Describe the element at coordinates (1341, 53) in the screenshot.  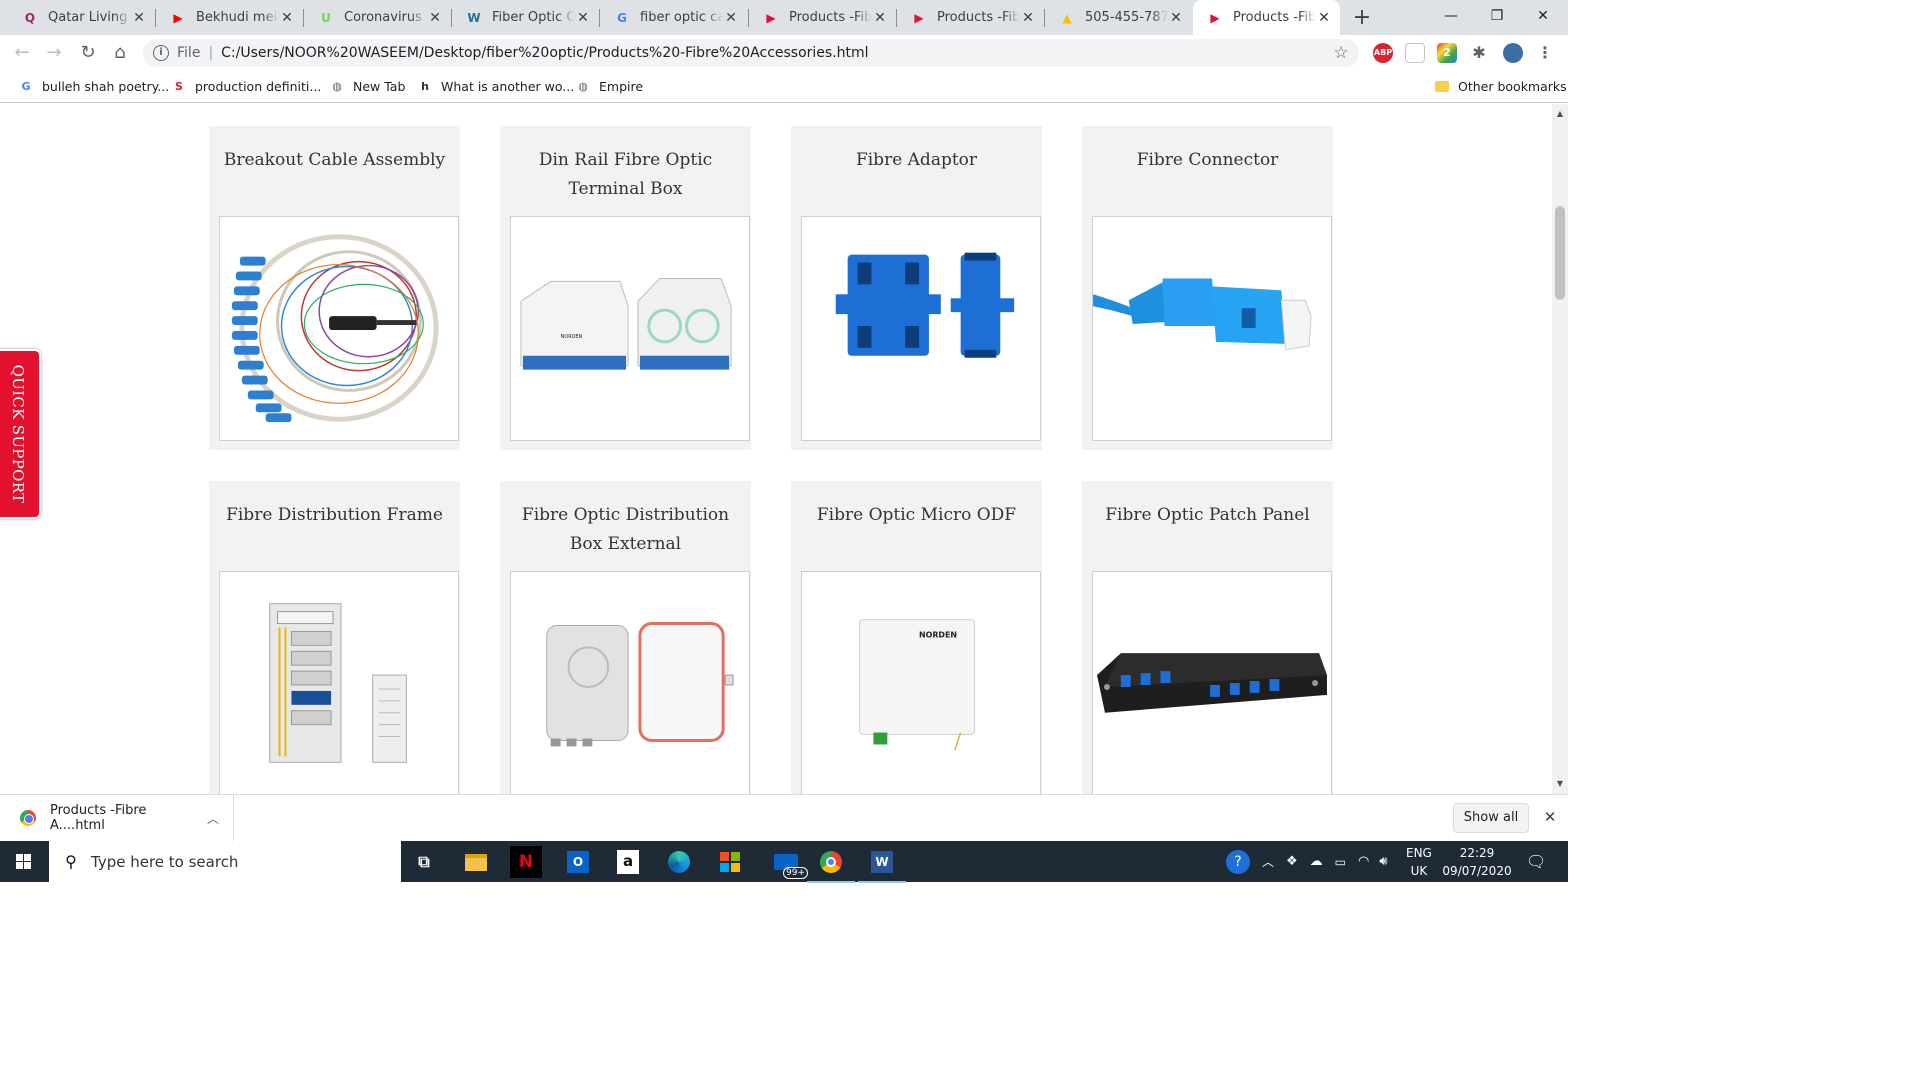
I see `bookmark-star-icon: ☆` at that location.